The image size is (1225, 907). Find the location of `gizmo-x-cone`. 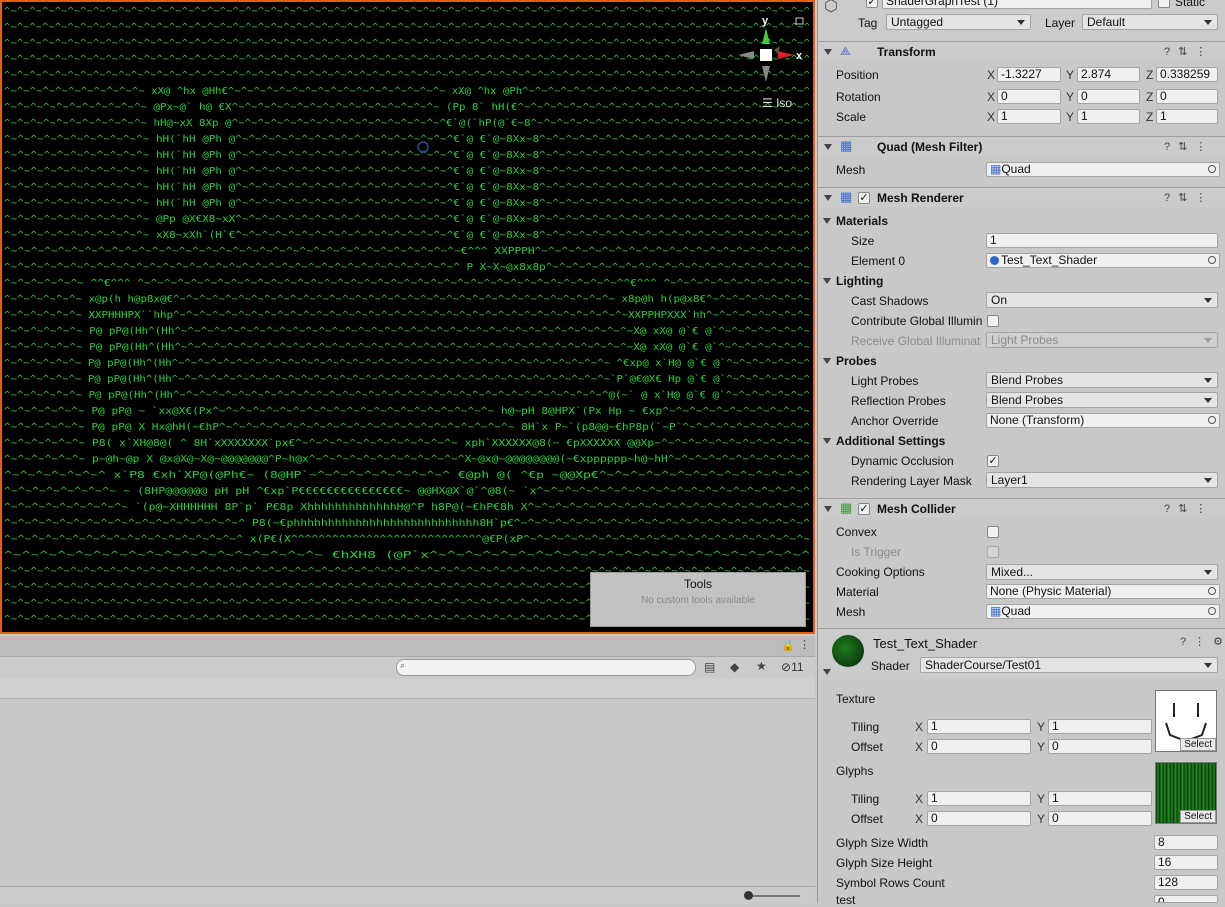

gizmo-x-cone is located at coordinates (786, 55).